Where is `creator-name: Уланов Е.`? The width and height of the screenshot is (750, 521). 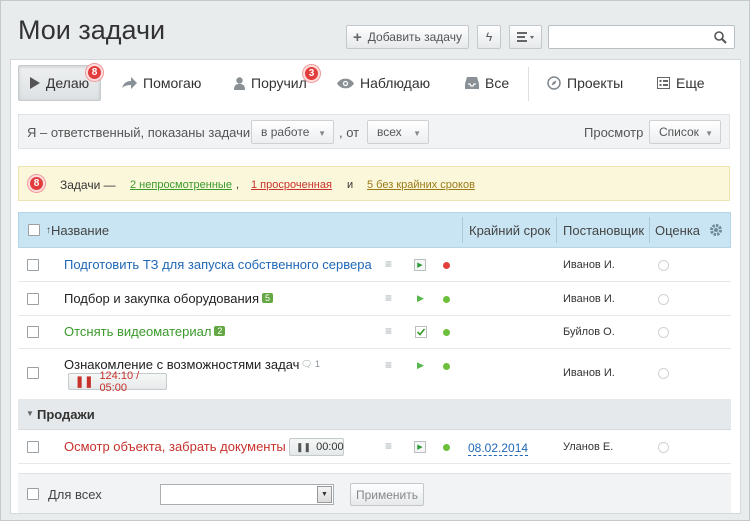
creator-name: Уланов Е. is located at coordinates (588, 447).